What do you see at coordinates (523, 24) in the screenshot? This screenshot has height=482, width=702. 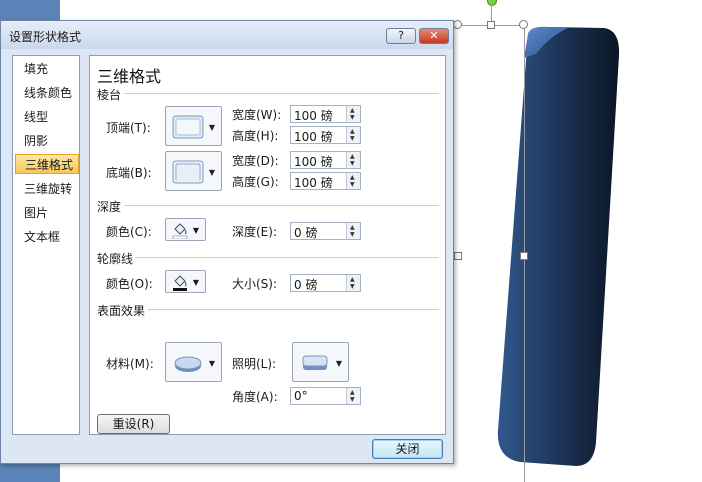 I see `resize-handle-top-right` at bounding box center [523, 24].